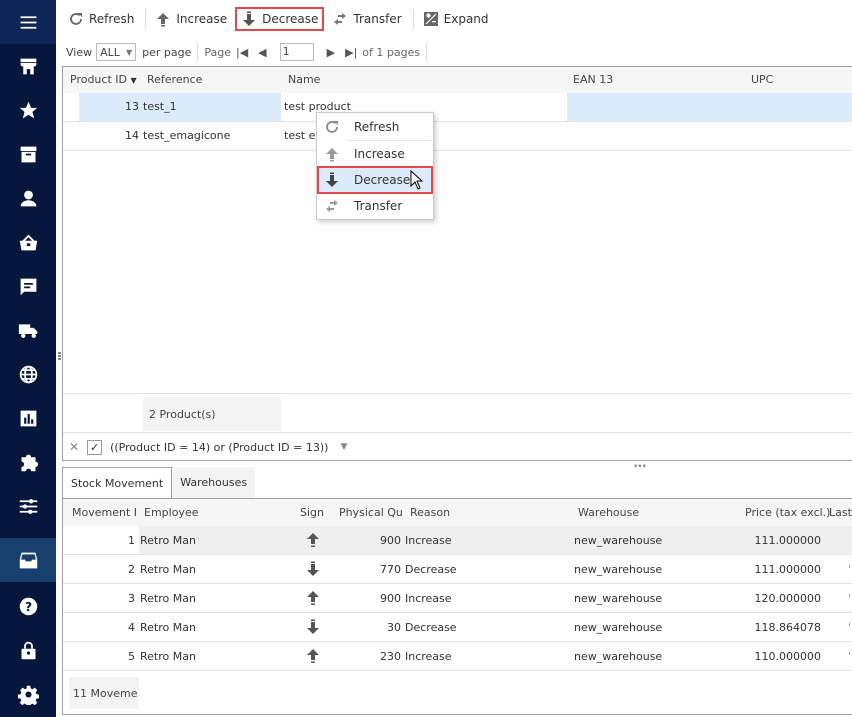 Image resolution: width=852 pixels, height=717 pixels. I want to click on sidebar-item-shipping, so click(28, 330).